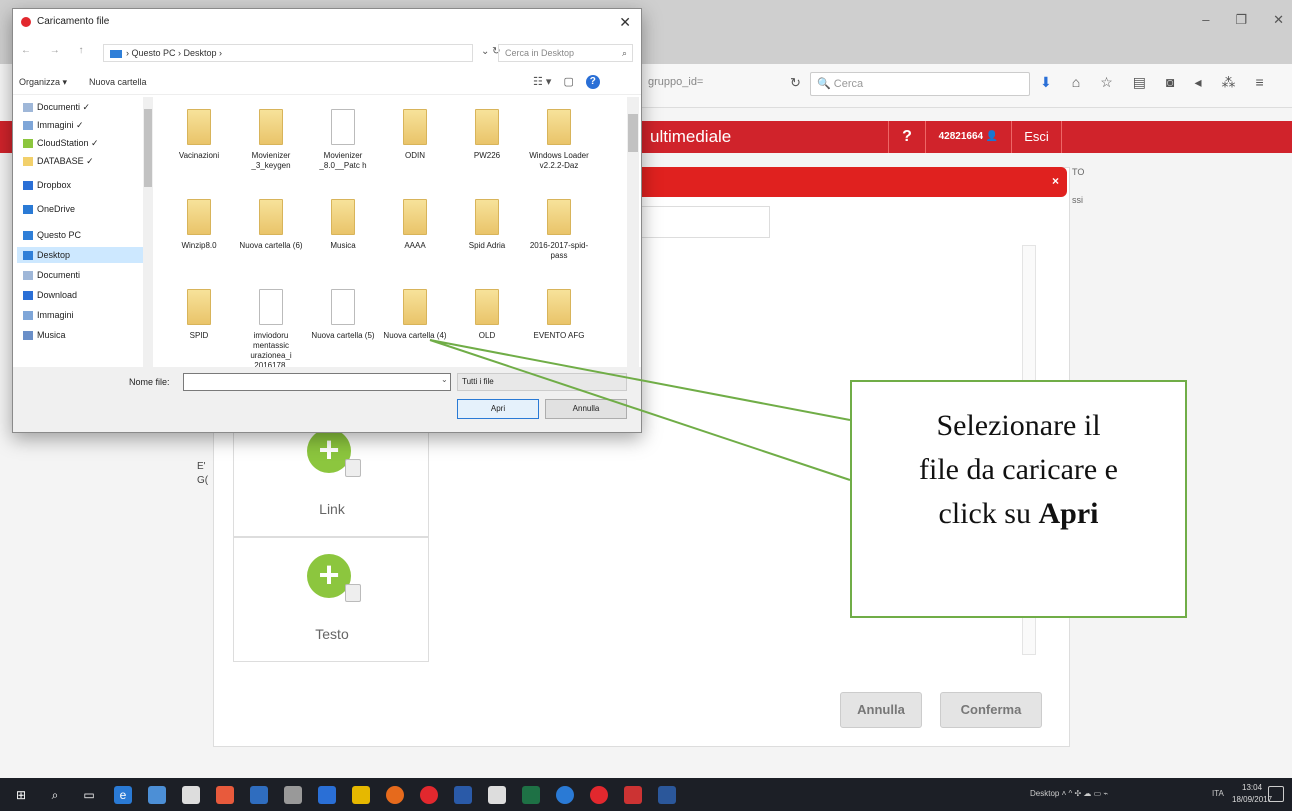  Describe the element at coordinates (1046, 82) in the screenshot. I see `download-icon: ⬇` at that location.